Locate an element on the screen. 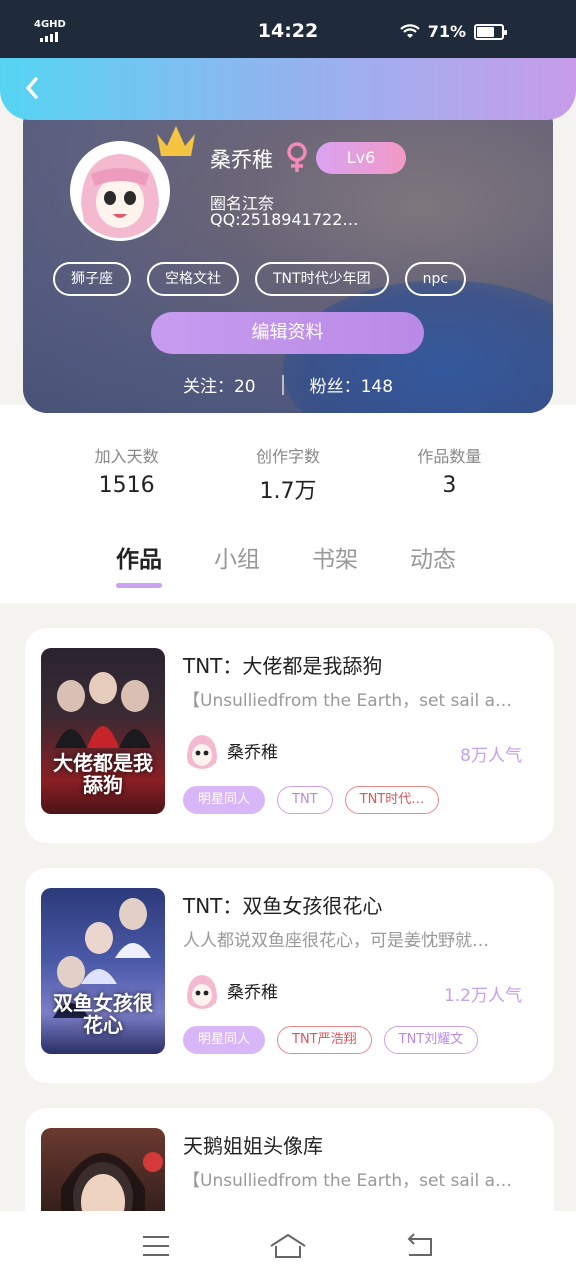 Image resolution: width=576 pixels, height=1280 pixels. level-badge: Lv6 is located at coordinates (361, 158).